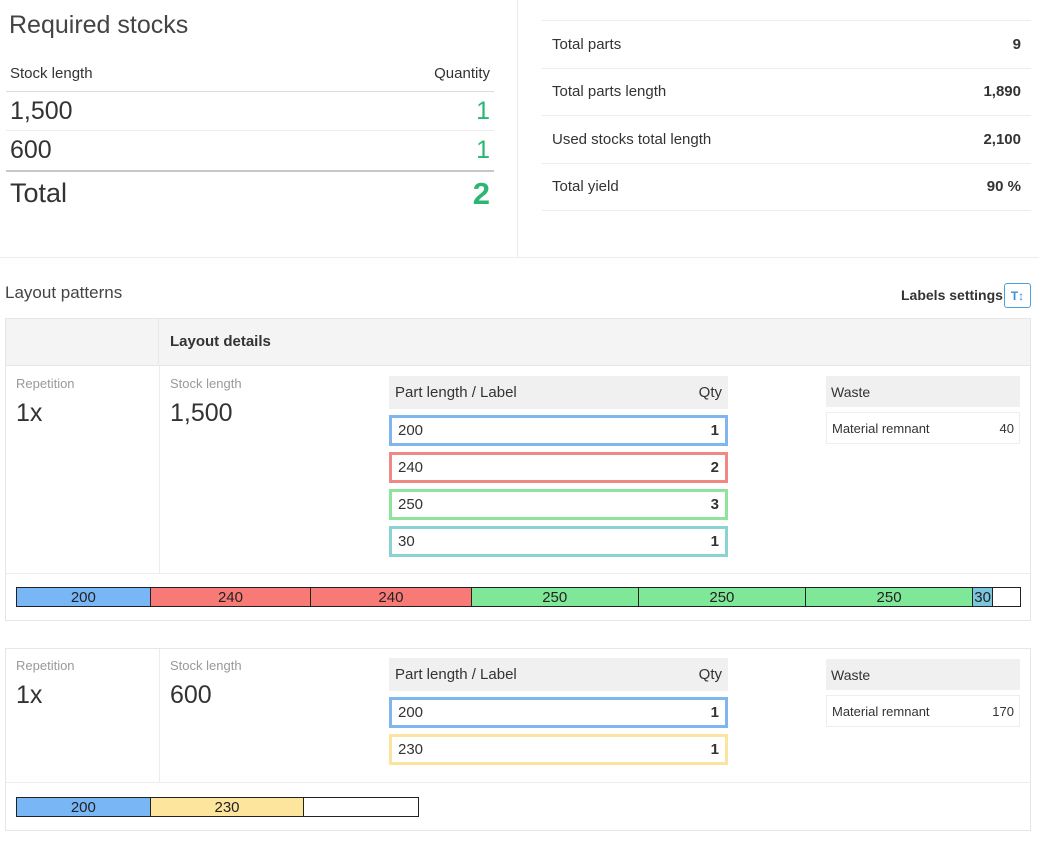 The image size is (1039, 844). I want to click on part-label: 250, so click(411, 504).